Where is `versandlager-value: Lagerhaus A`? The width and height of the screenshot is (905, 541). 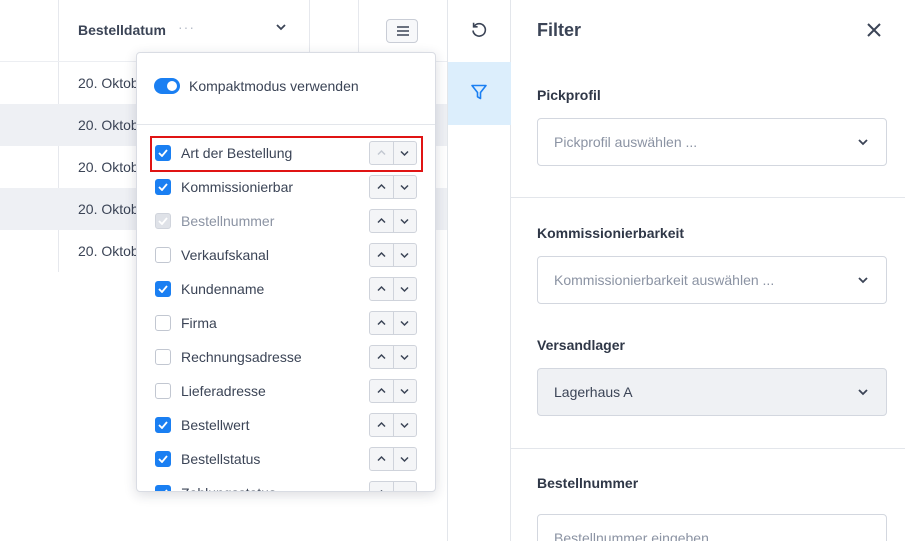 versandlager-value: Lagerhaus A is located at coordinates (593, 392).